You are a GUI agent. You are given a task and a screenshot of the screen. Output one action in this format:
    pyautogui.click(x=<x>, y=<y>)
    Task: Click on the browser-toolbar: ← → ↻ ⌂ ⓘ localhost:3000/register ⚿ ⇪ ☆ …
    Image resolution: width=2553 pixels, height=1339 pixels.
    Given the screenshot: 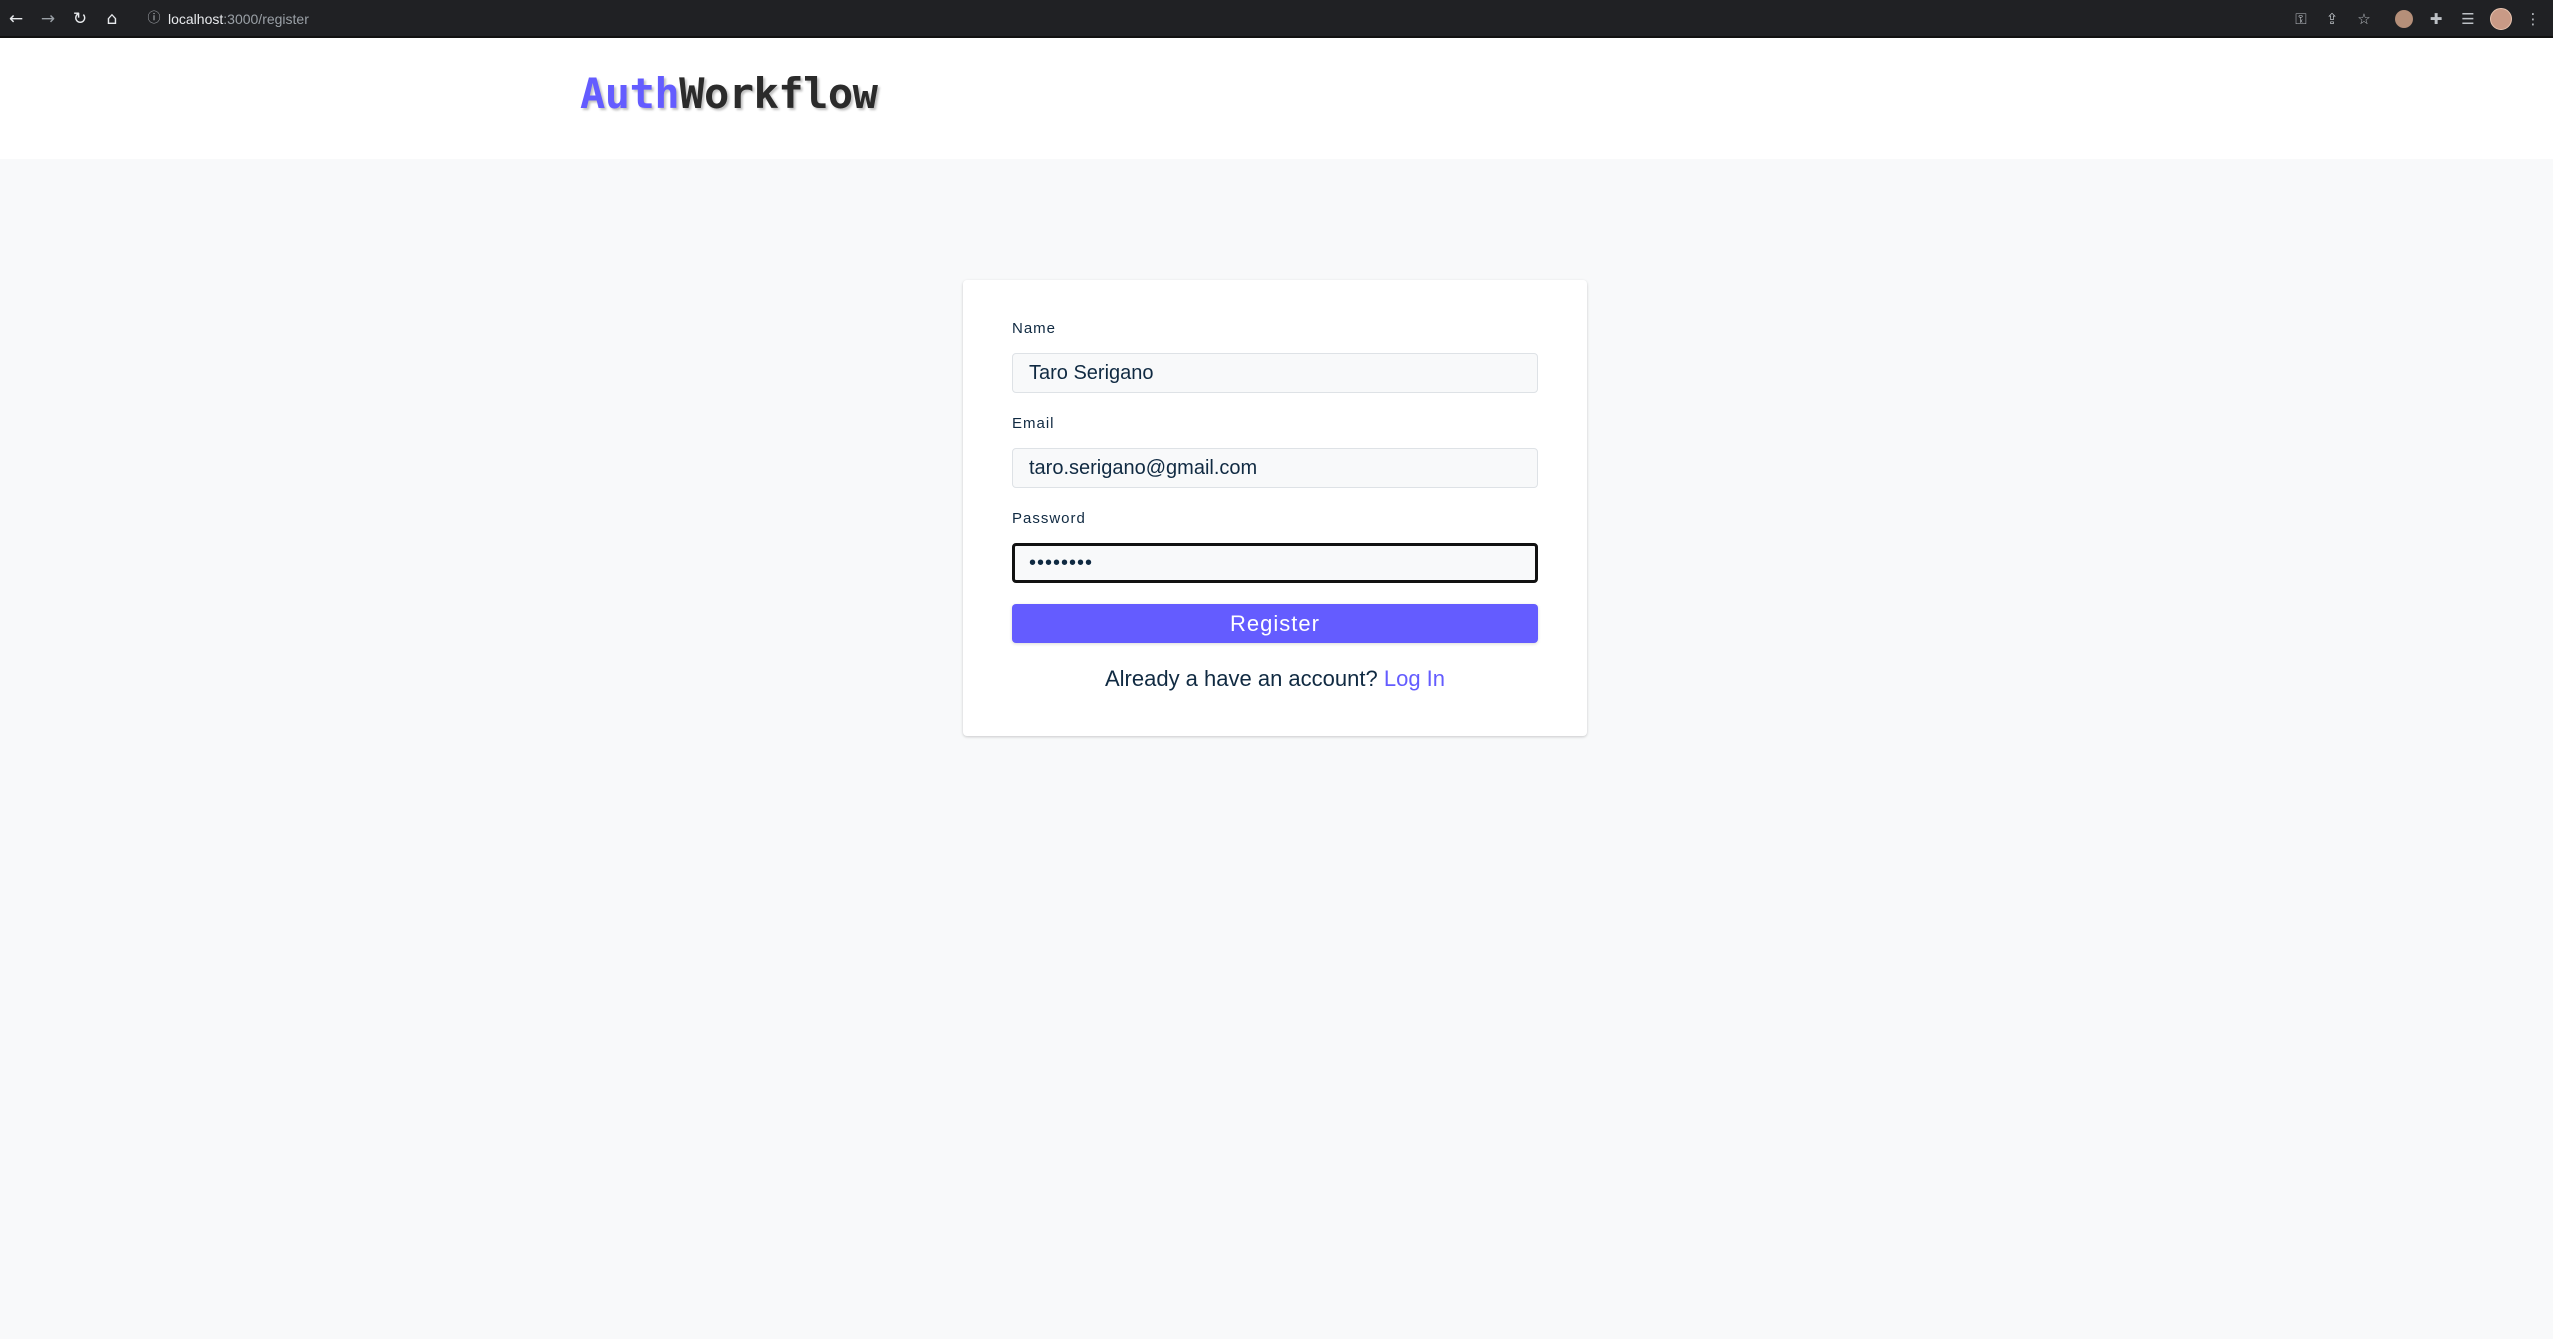 What is the action you would take?
    pyautogui.click(x=1276, y=19)
    